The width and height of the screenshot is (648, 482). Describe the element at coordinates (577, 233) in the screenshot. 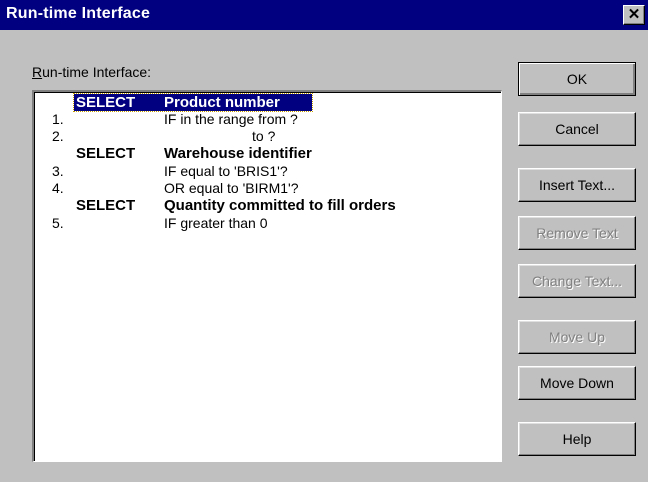

I see `remove-text-button: Remove Text` at that location.